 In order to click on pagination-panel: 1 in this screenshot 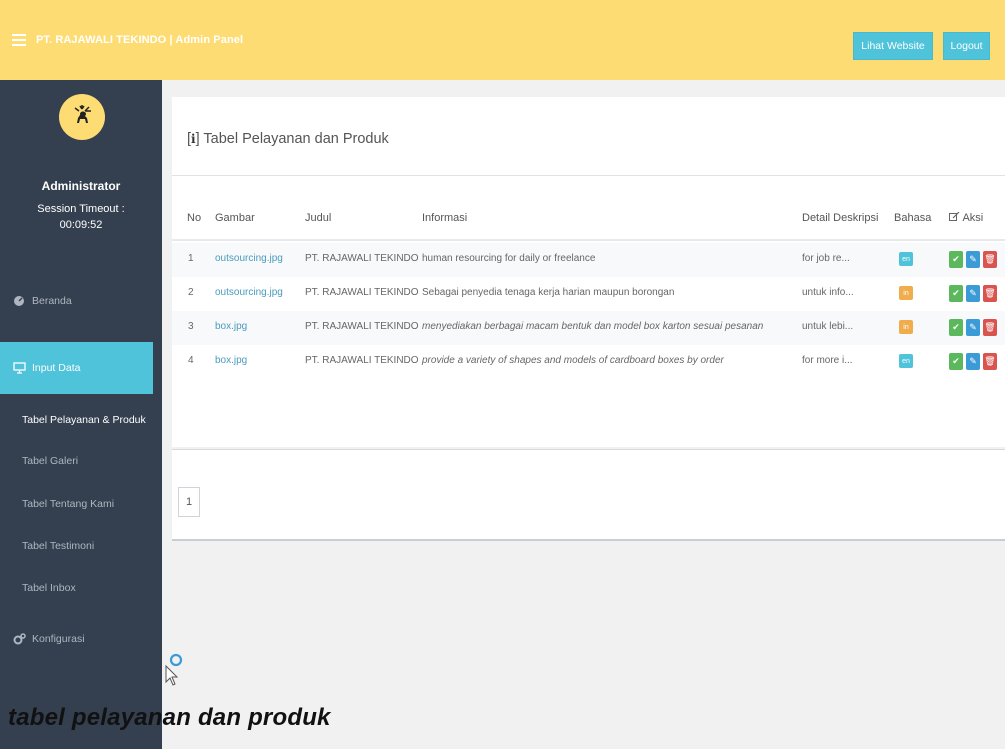, I will do `click(588, 495)`.